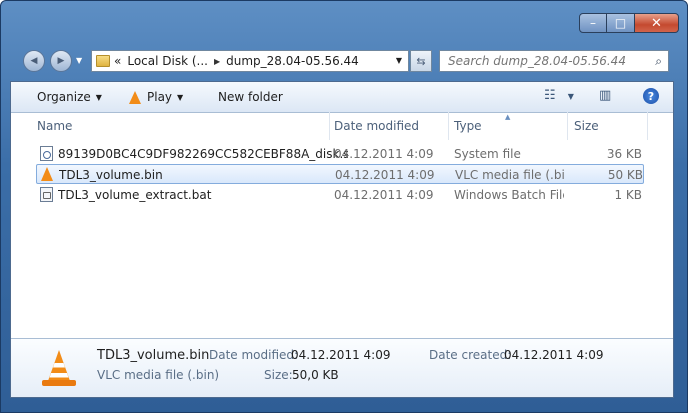 This screenshot has width=688, height=413. I want to click on back-button: ◀, so click(34, 61).